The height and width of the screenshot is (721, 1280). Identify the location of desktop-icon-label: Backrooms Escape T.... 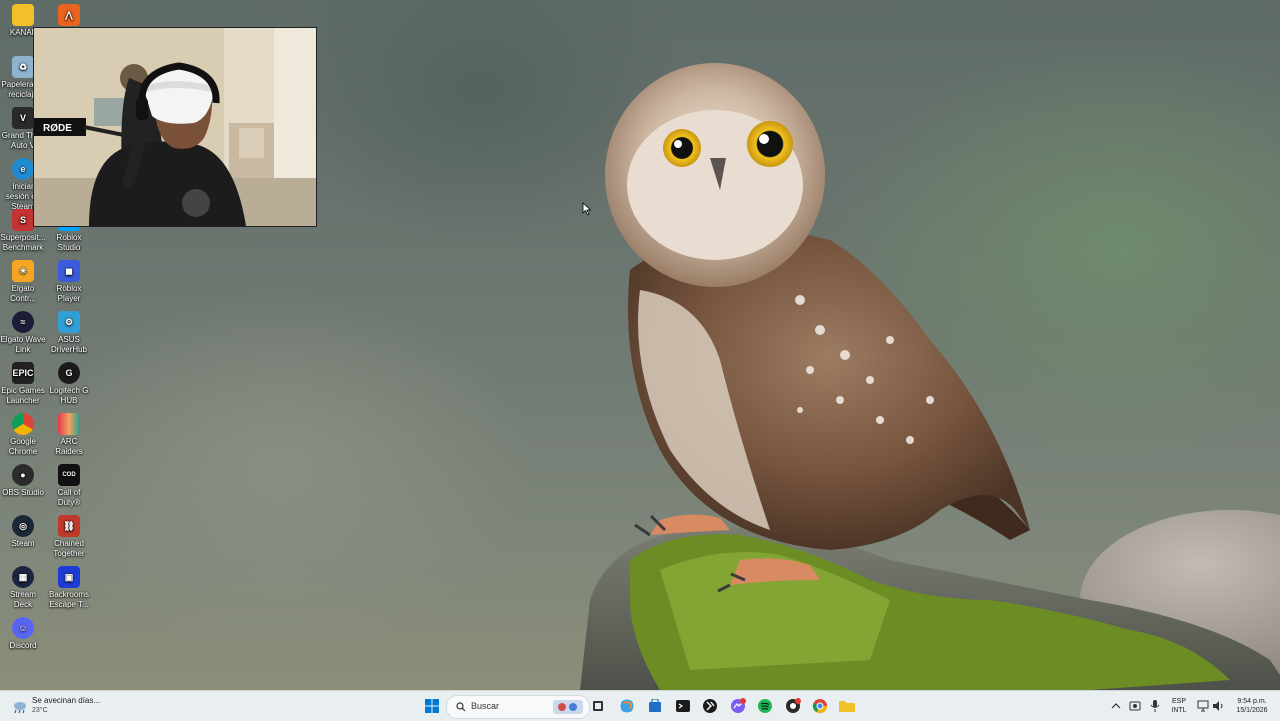
(68, 599).